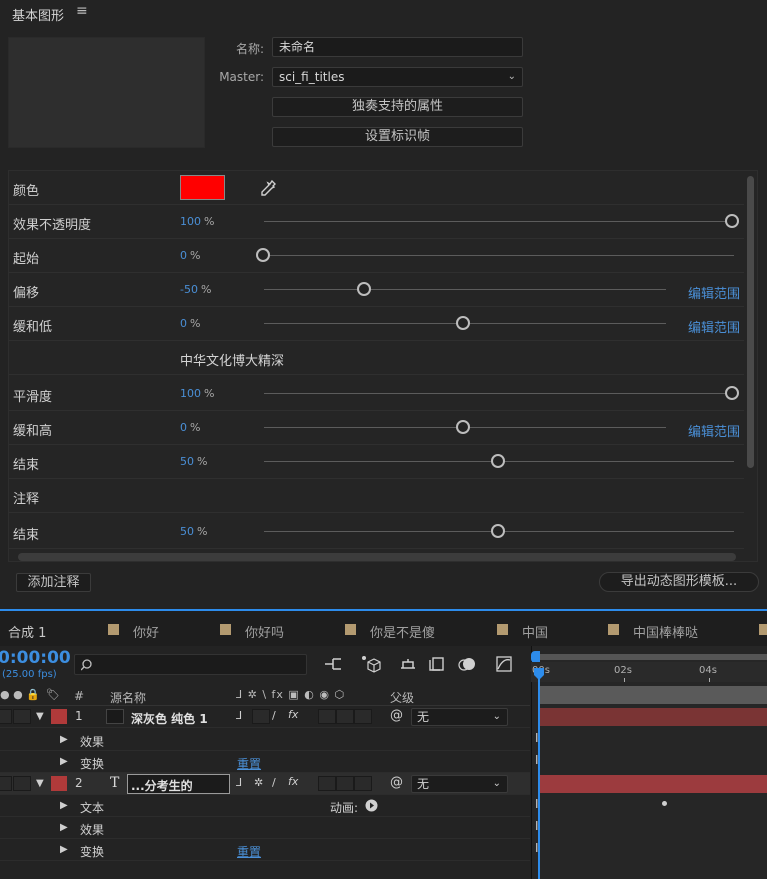 This screenshot has height=879, width=767. I want to click on tab-zhongguo-bangbangda: 中国棒棒哒, so click(665, 631).